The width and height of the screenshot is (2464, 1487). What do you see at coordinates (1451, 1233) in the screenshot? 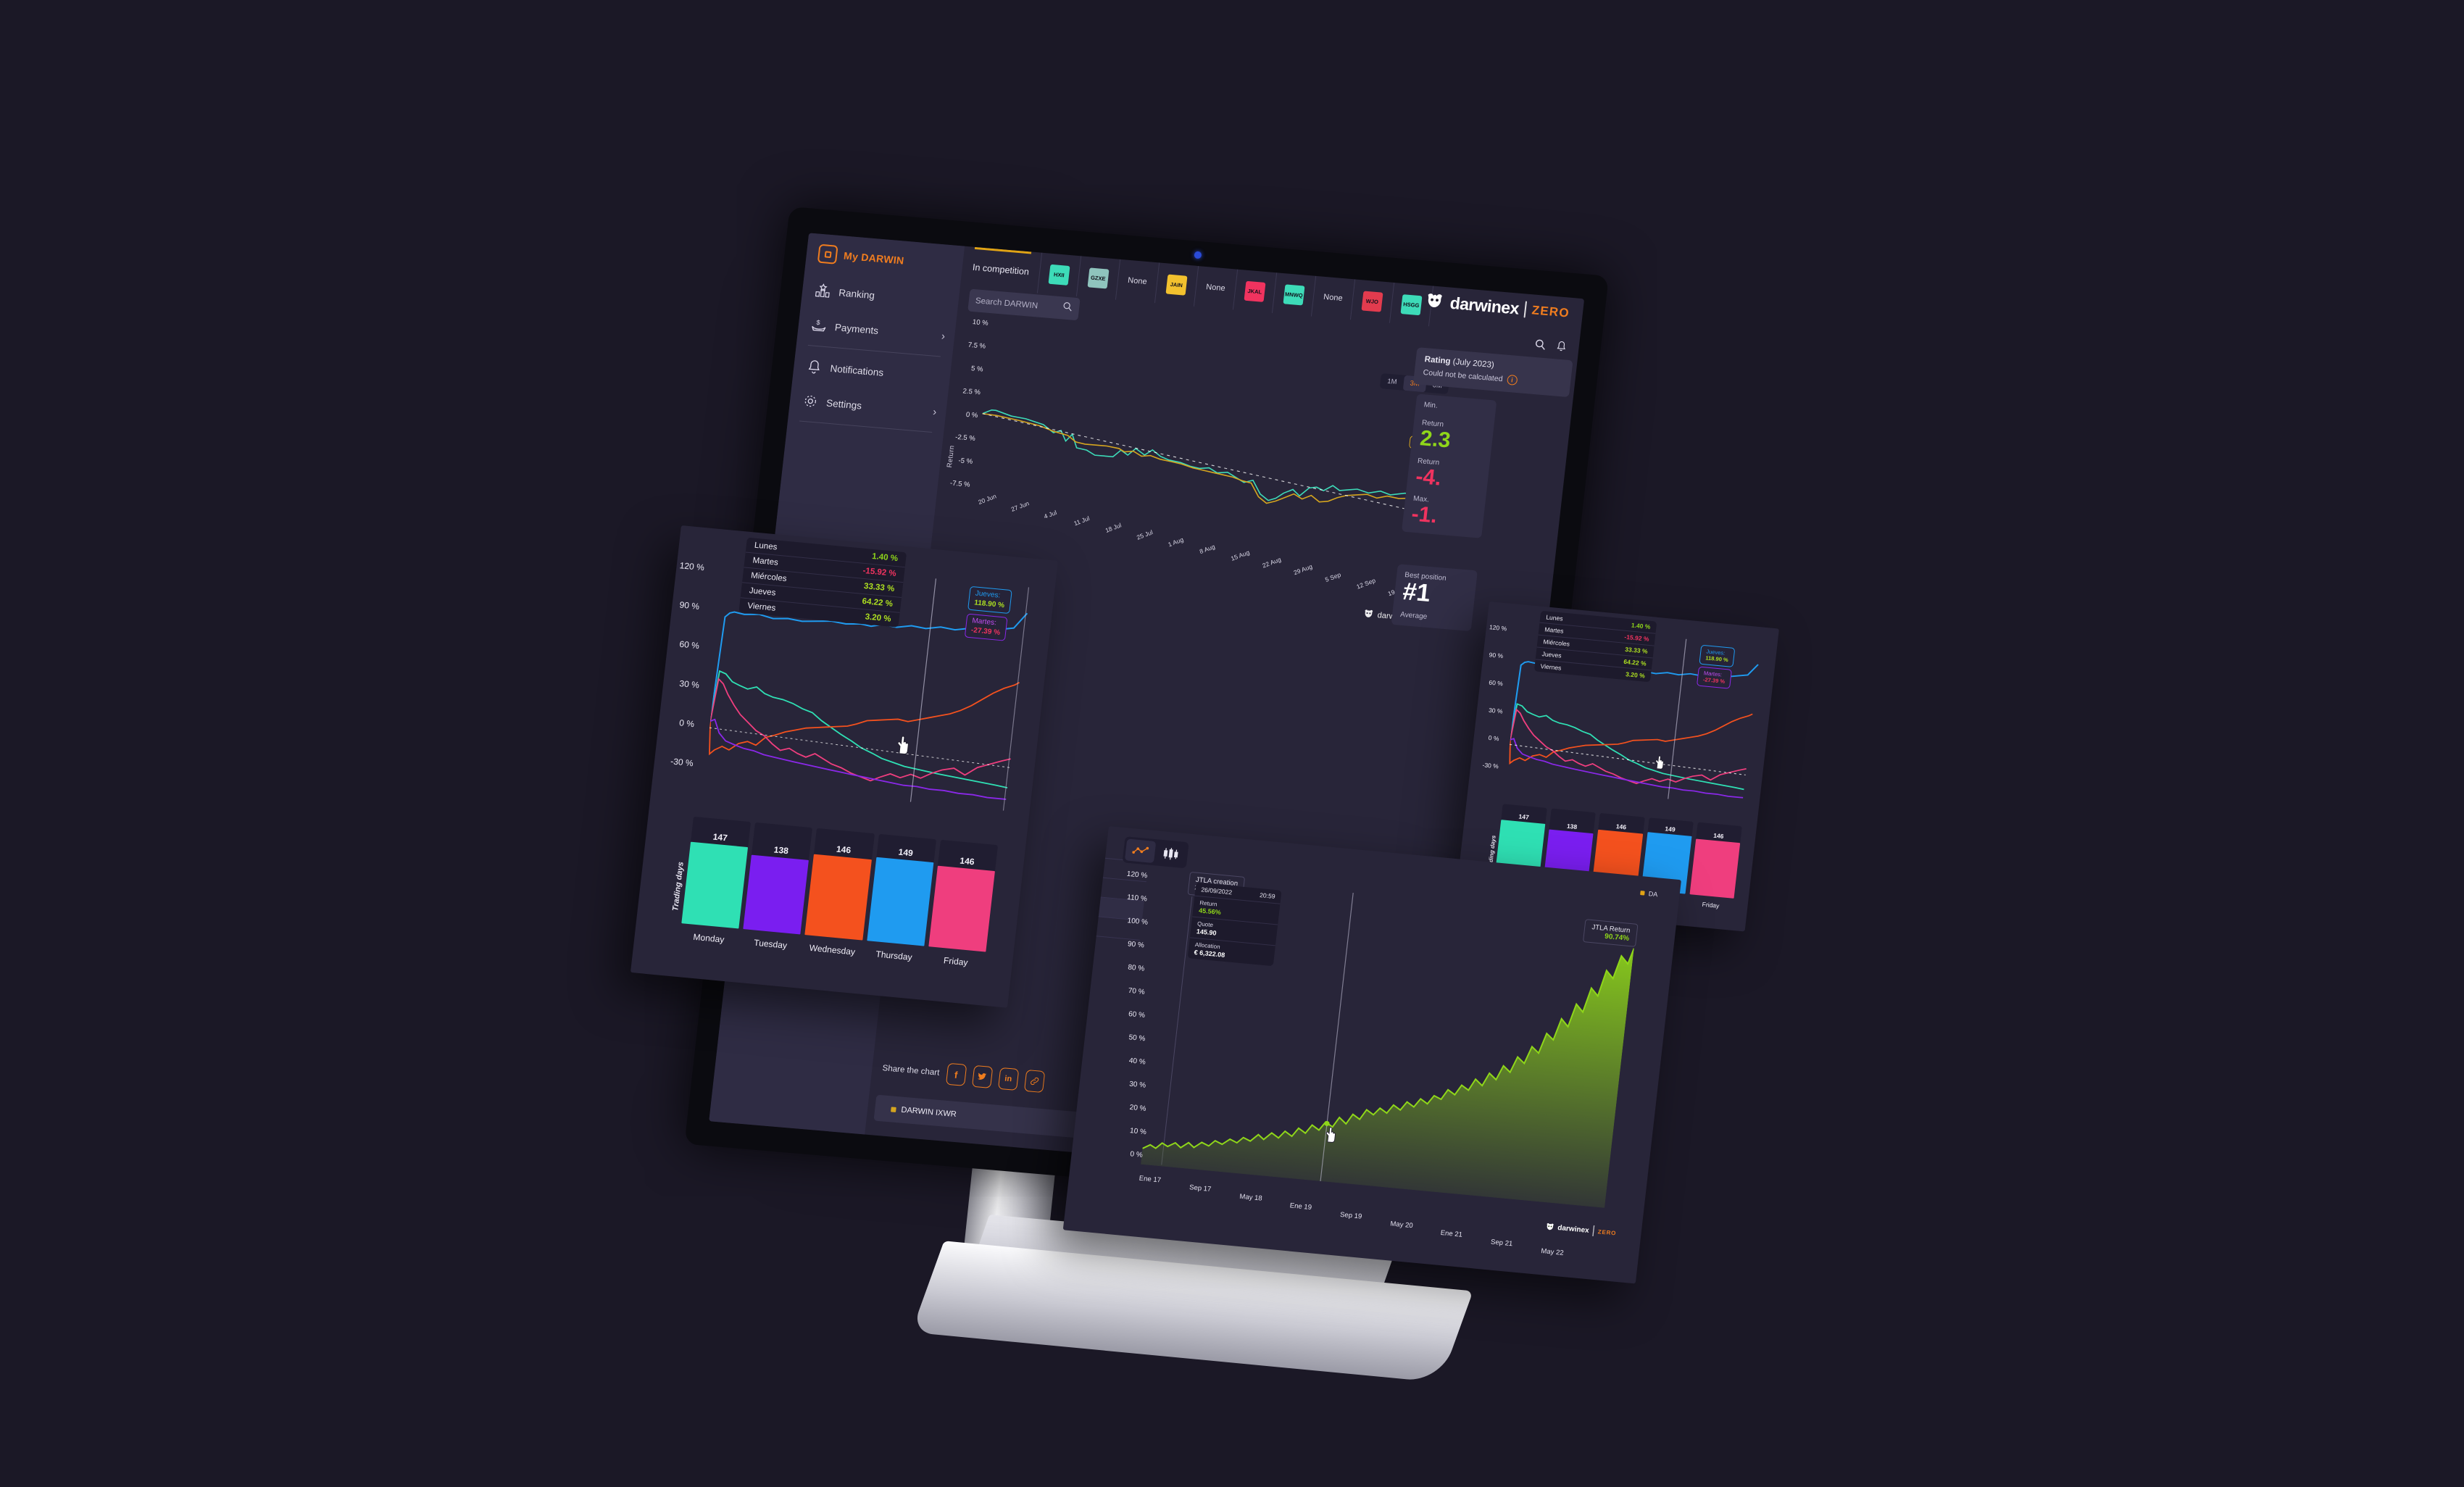
I see `x-tick: Ene 21` at bounding box center [1451, 1233].